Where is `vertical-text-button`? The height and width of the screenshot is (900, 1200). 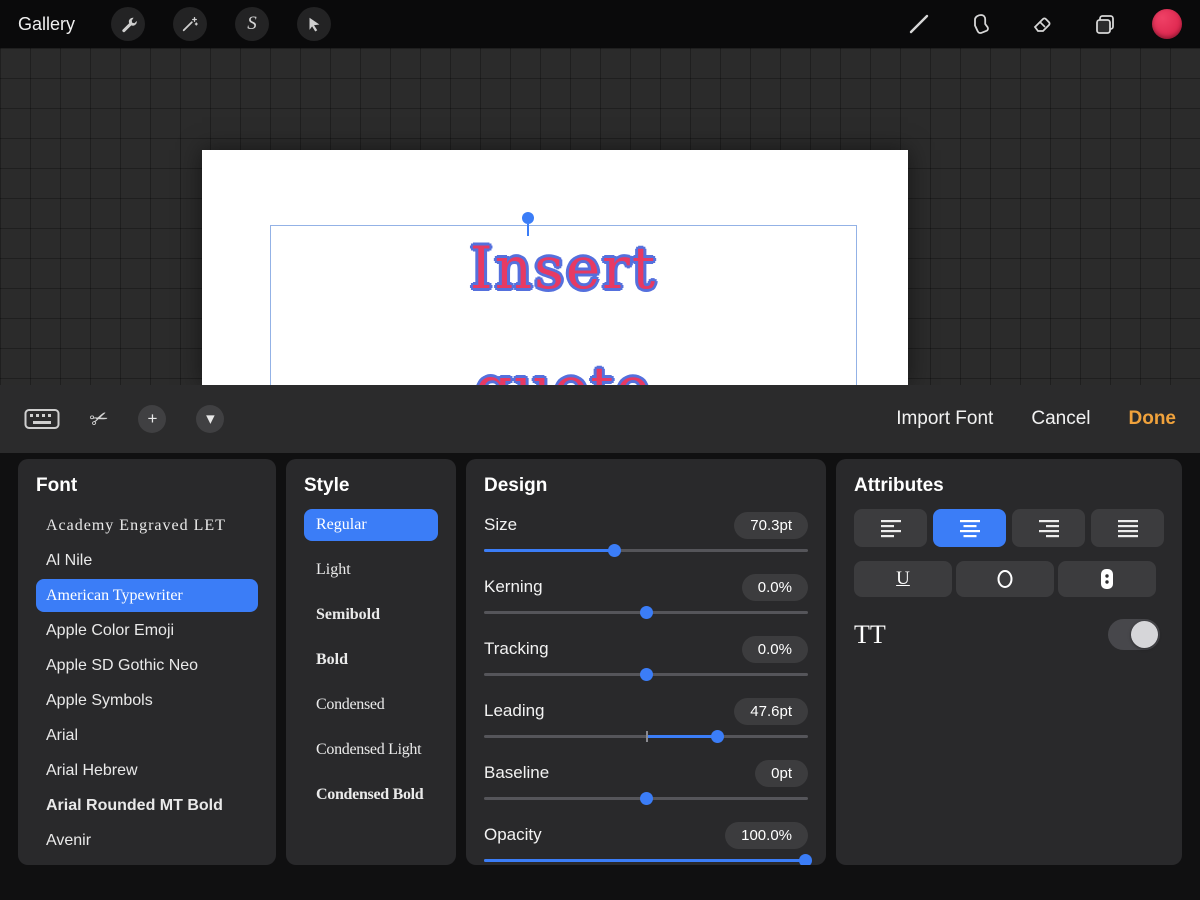
vertical-text-button is located at coordinates (1107, 579).